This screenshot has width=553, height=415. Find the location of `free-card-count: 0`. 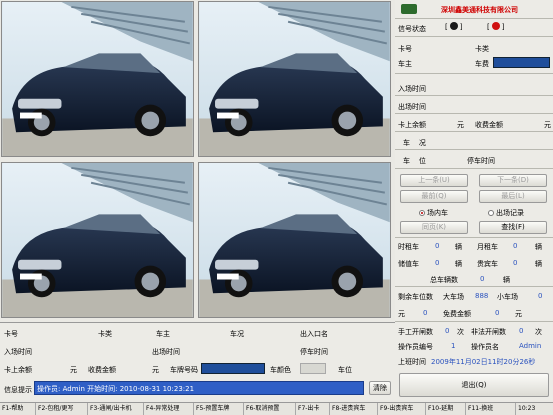

free-card-count: 0 is located at coordinates (515, 263).